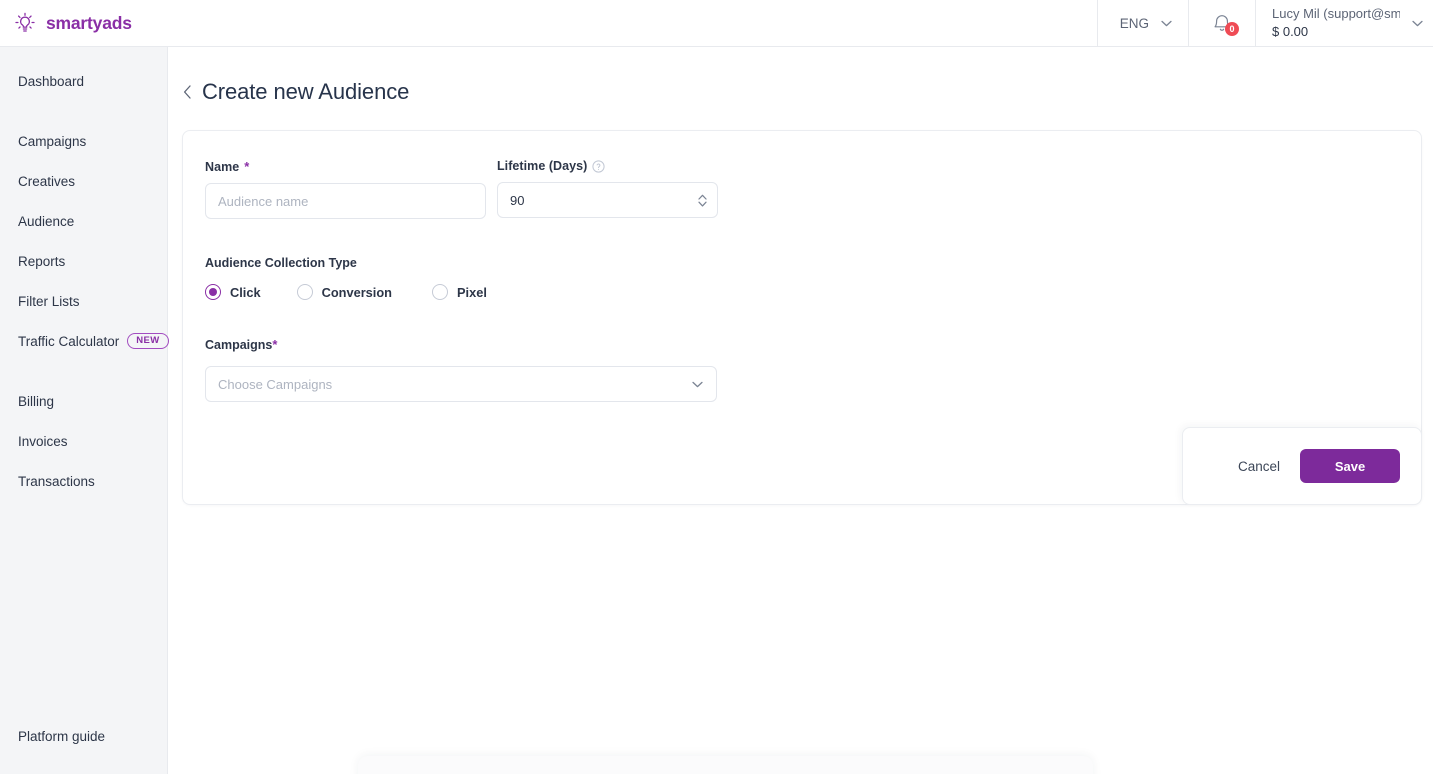  What do you see at coordinates (725, 765) in the screenshot?
I see `bottom-floating-panel` at bounding box center [725, 765].